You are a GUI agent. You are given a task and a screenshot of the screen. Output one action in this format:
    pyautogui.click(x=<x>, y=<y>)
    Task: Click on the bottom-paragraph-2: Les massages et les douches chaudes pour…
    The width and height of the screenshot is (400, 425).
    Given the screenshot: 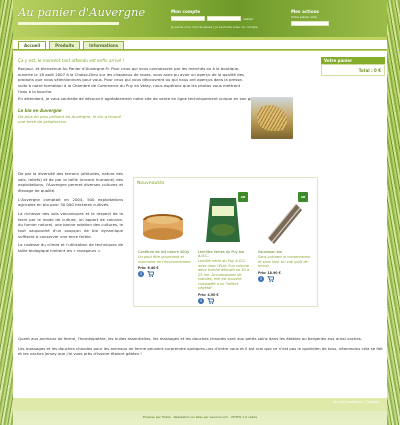 What is the action you would take?
    pyautogui.click(x=200, y=351)
    